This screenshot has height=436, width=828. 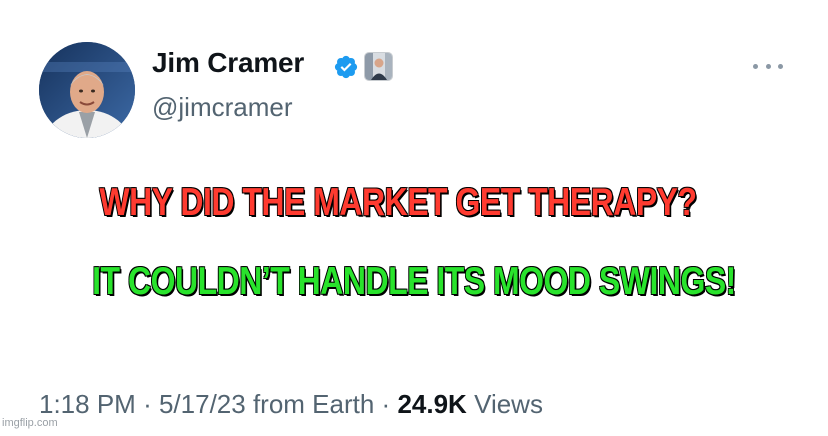 I want to click on meme-caption-top: WHY DID THE MARKET GET THERAPY?, so click(x=398, y=202).